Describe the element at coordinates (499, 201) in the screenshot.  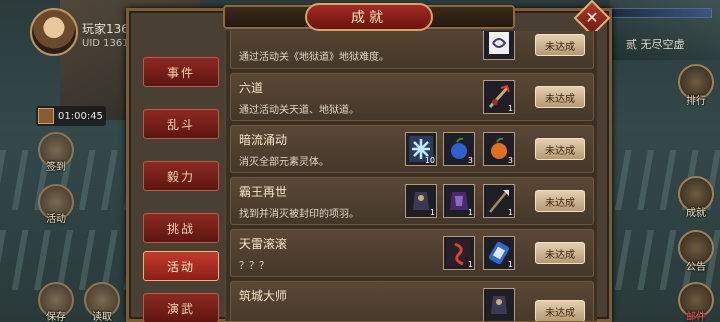
I see `spear-item-icon: 1` at that location.